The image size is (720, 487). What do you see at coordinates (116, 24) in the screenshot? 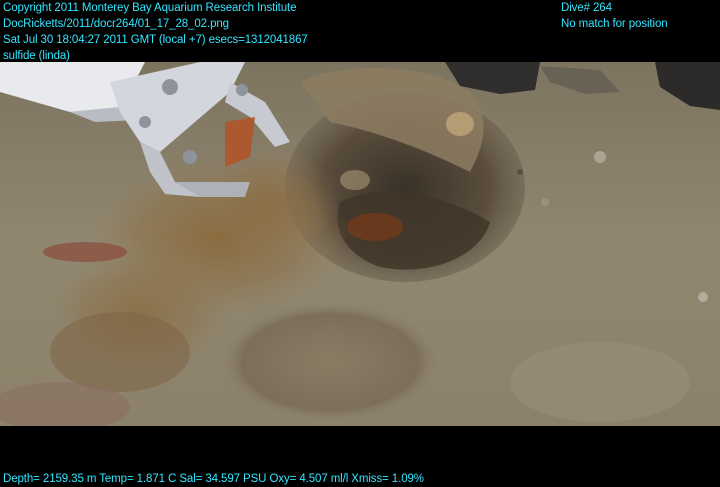
I see `file-path-line: DocRicketts/2011/docr264/01_17_28_02.png` at bounding box center [116, 24].